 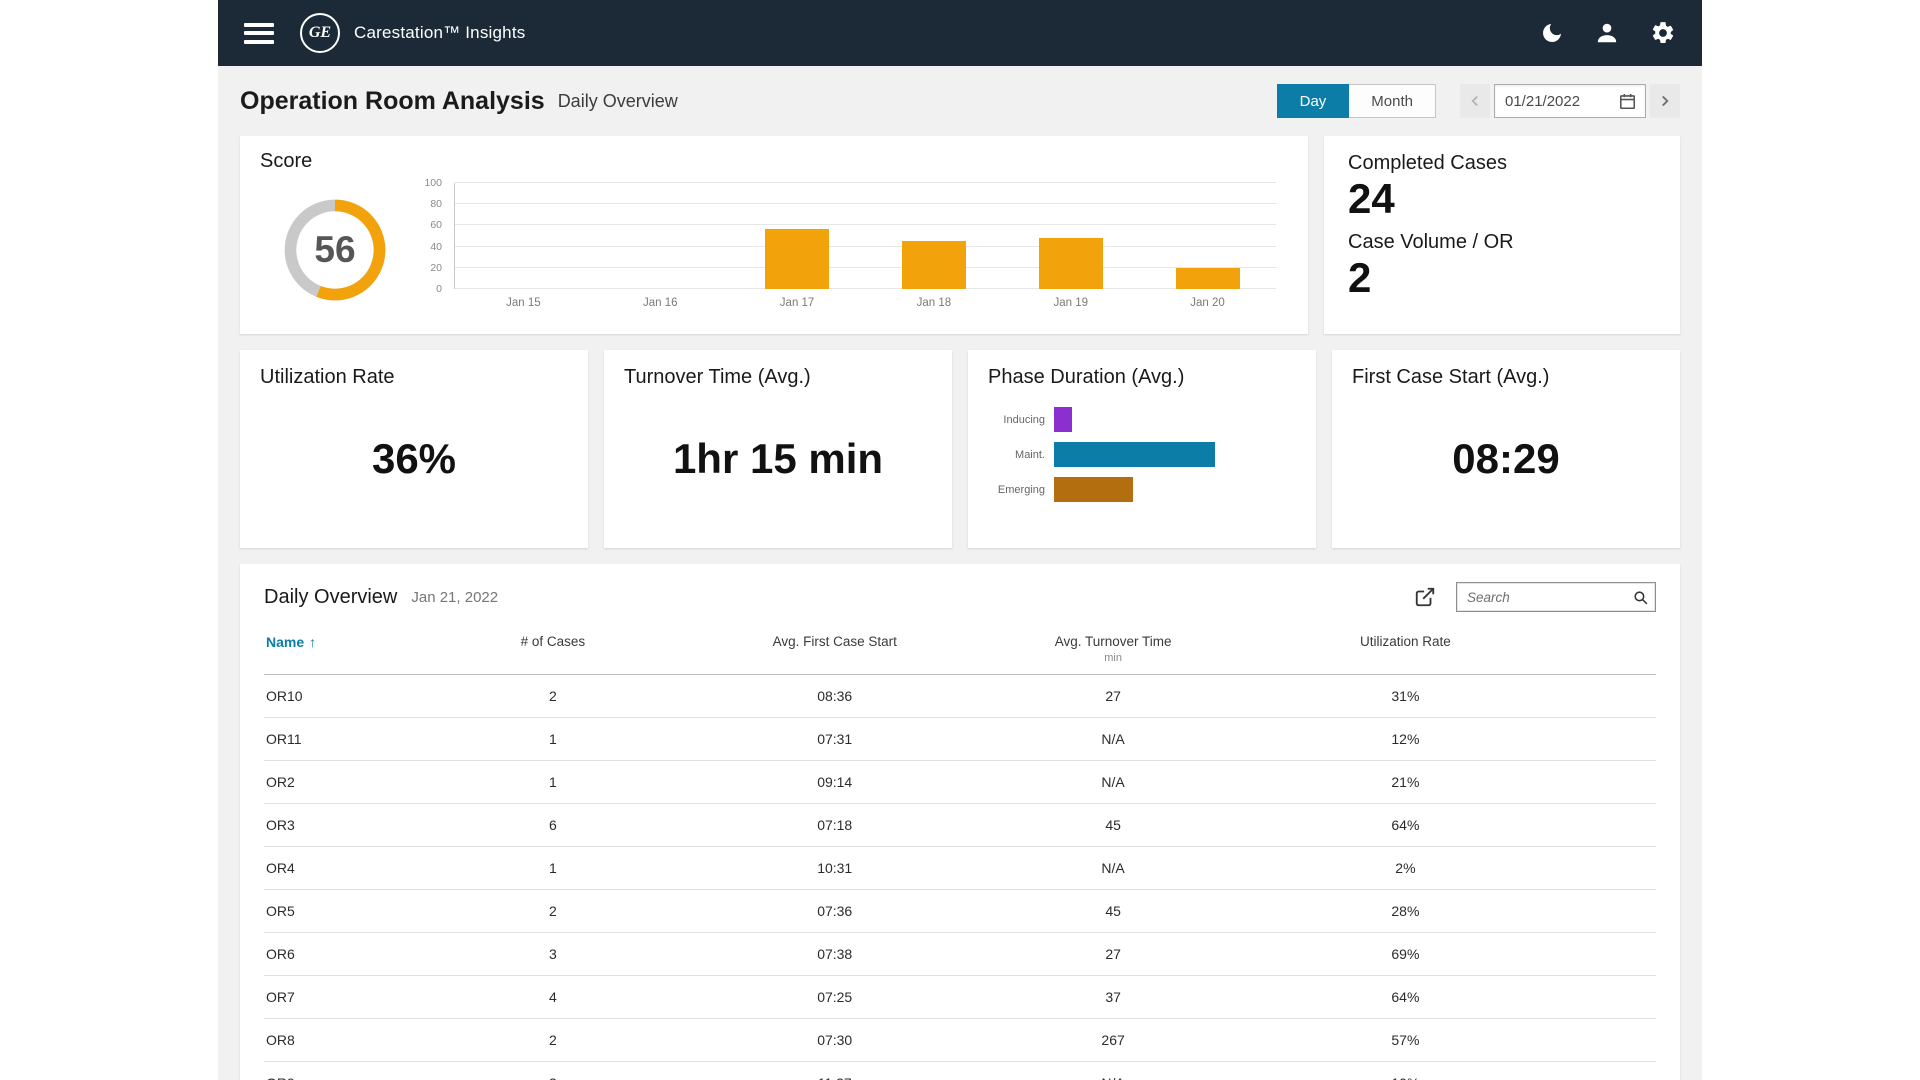 What do you see at coordinates (835, 1077) in the screenshot?
I see `cell-first_case_start: 11:27` at bounding box center [835, 1077].